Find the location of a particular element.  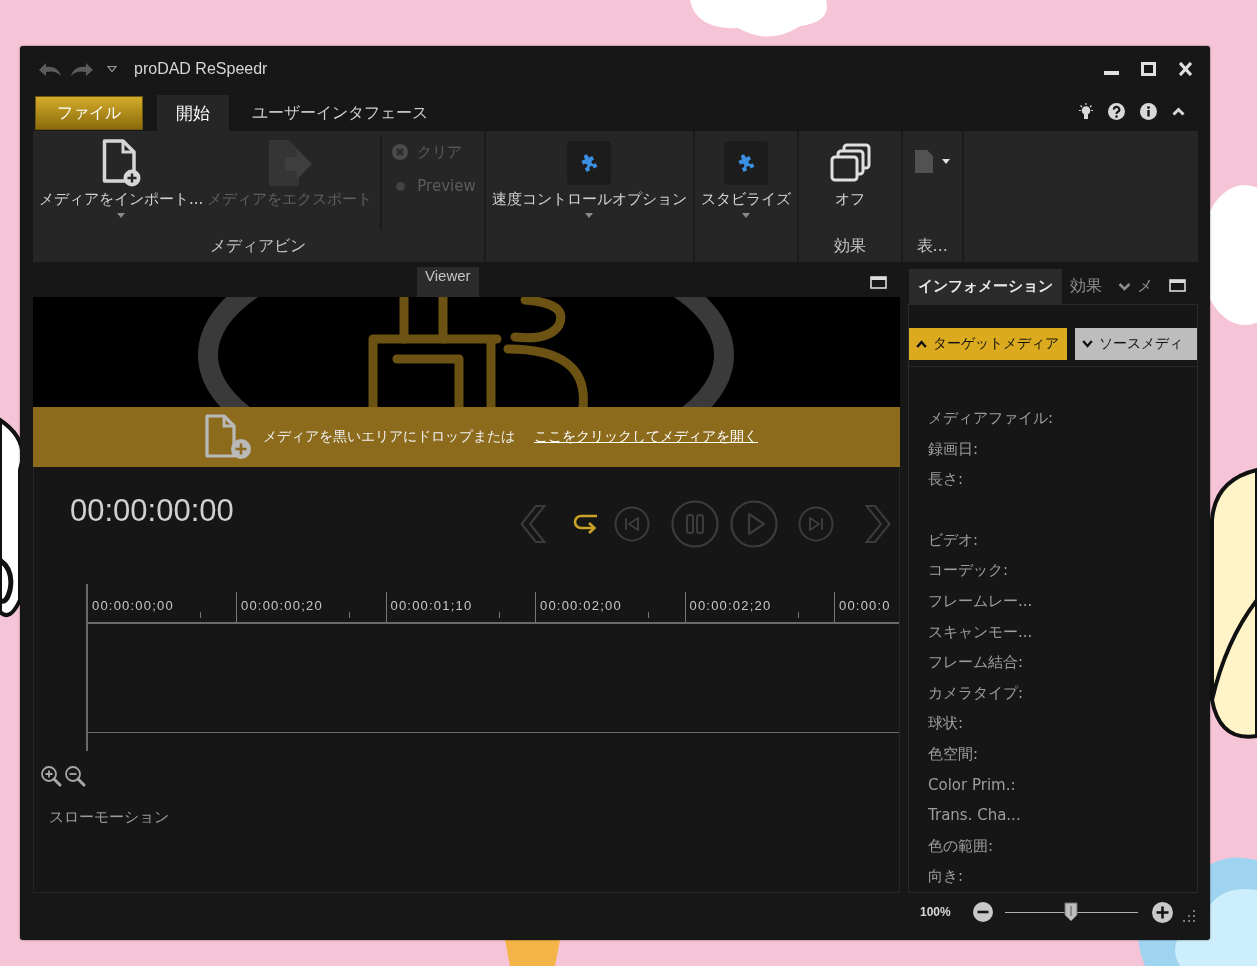

undo-icon is located at coordinates (50, 69).